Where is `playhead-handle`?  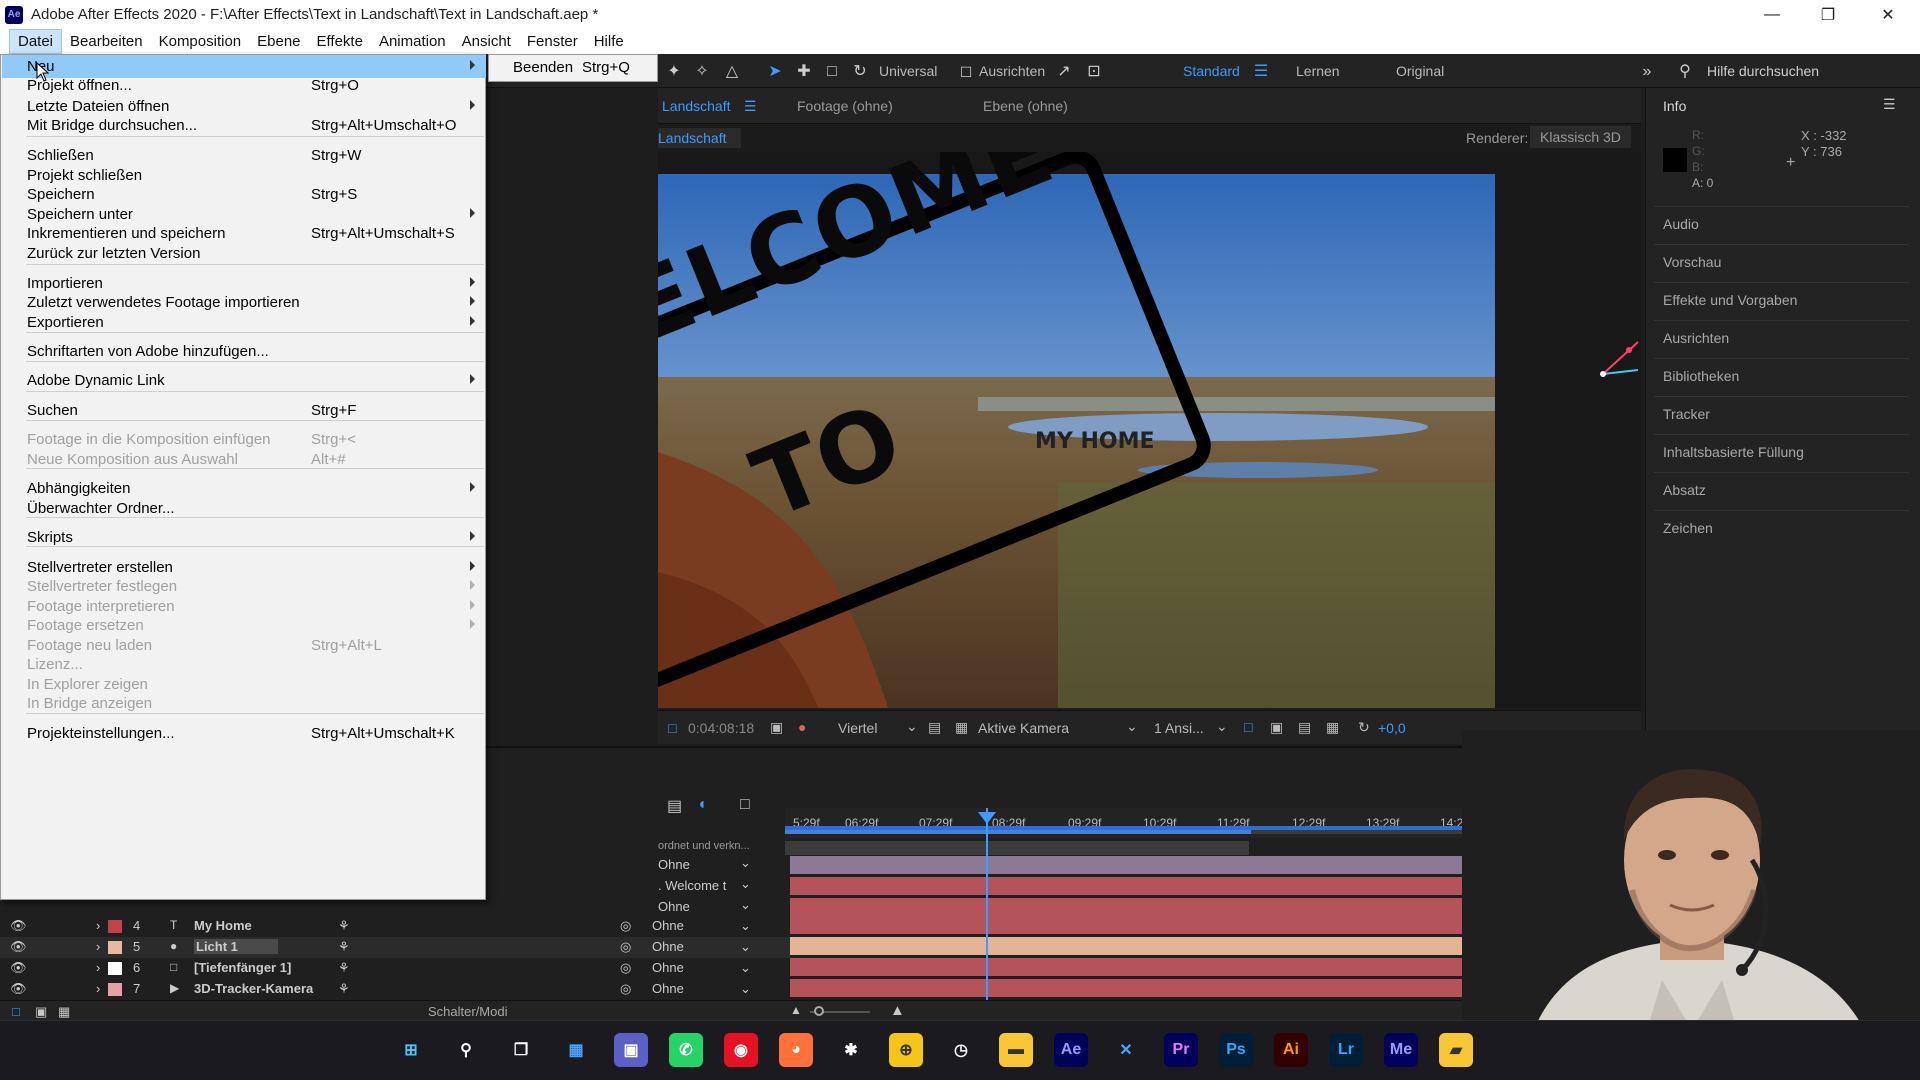
playhead-handle is located at coordinates (987, 818).